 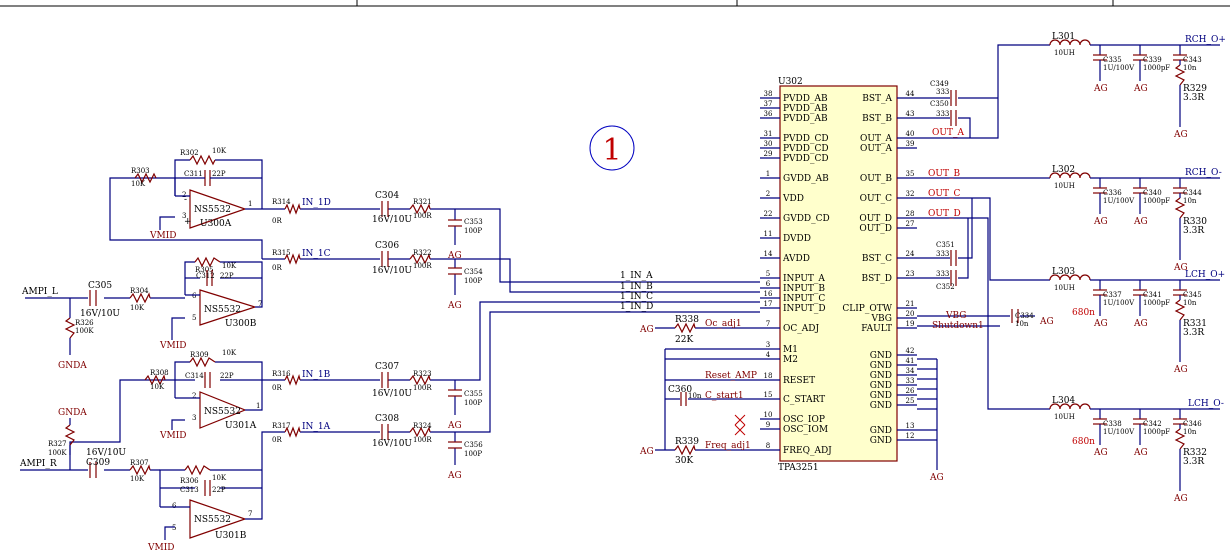 I want to click on svg-text: C305, so click(x=100, y=286).